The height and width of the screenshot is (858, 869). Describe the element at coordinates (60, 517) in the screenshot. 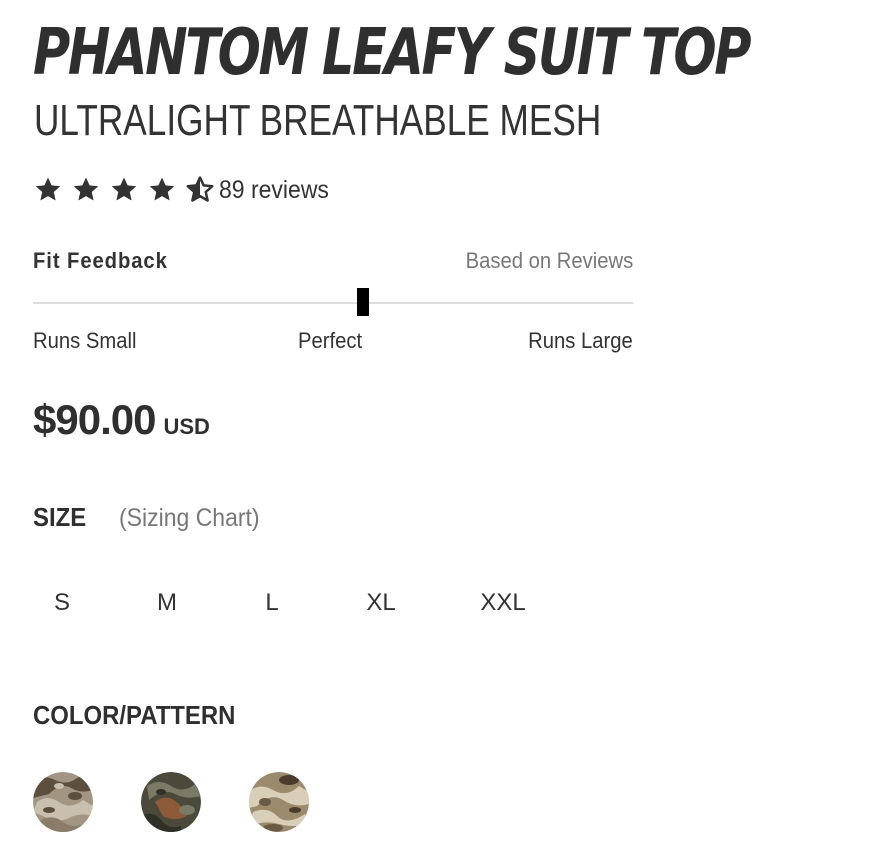

I see `size-label: SIZE` at that location.